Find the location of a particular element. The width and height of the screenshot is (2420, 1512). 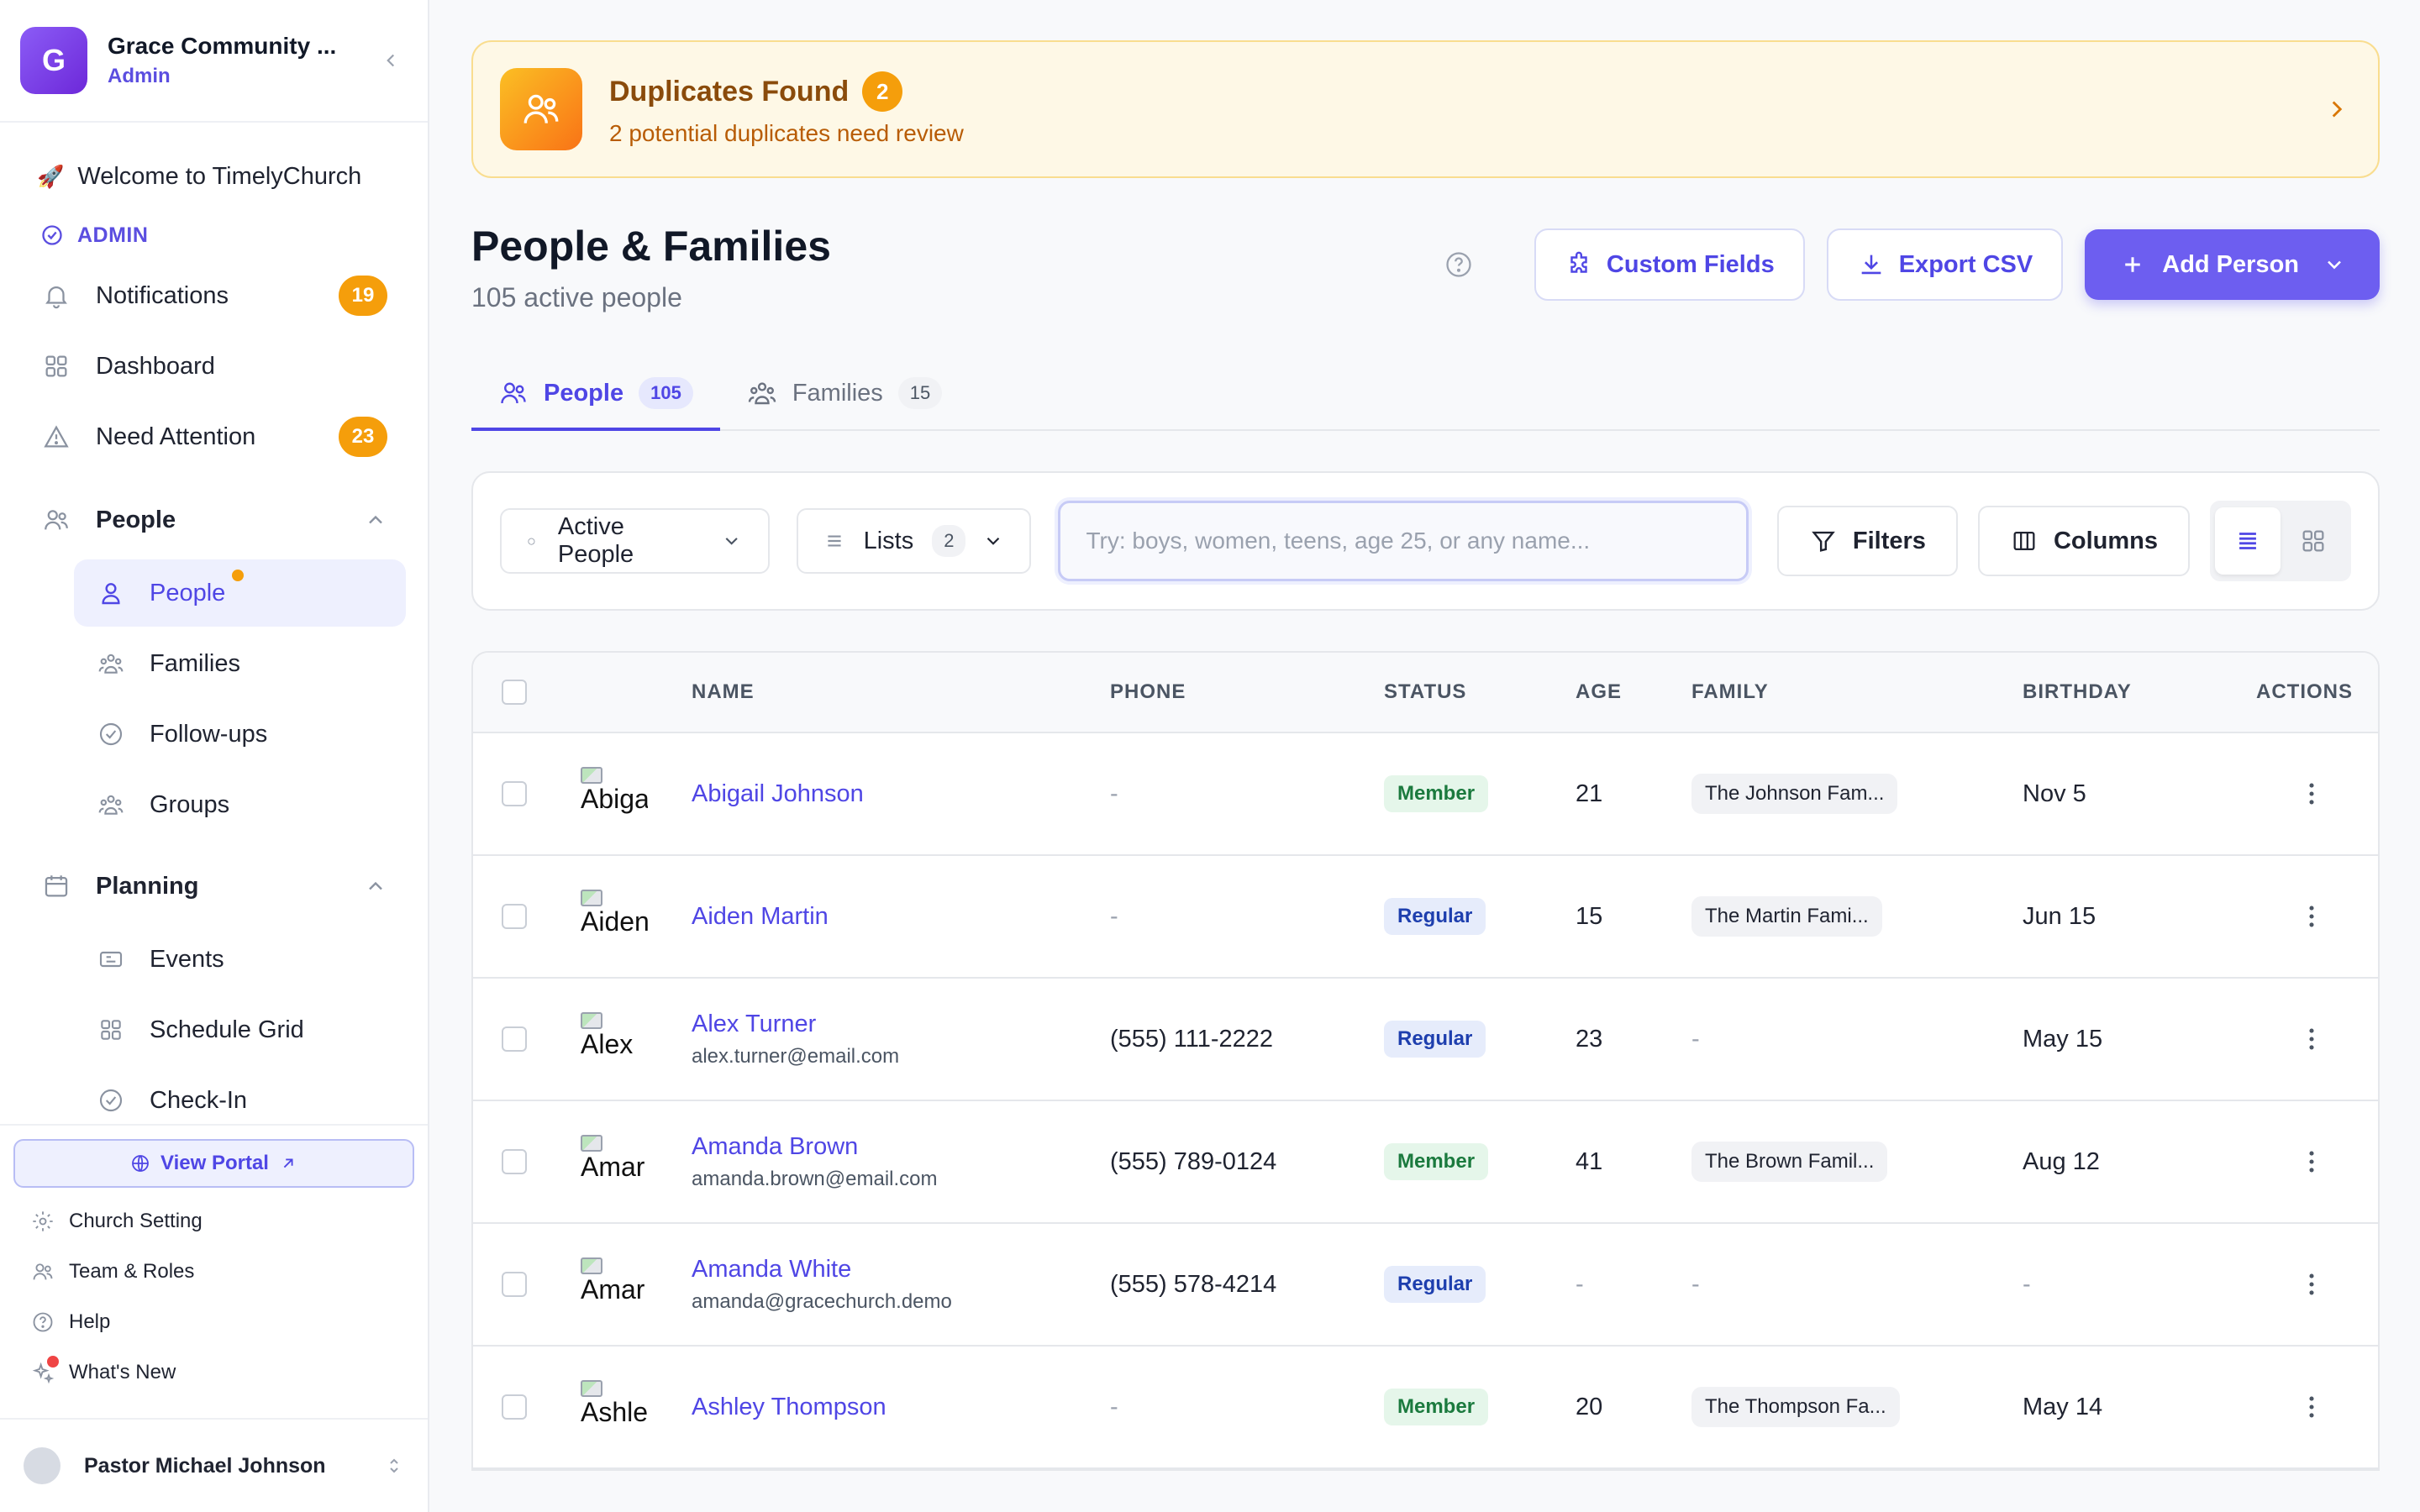

chevron-up-icon is located at coordinates (375, 885).